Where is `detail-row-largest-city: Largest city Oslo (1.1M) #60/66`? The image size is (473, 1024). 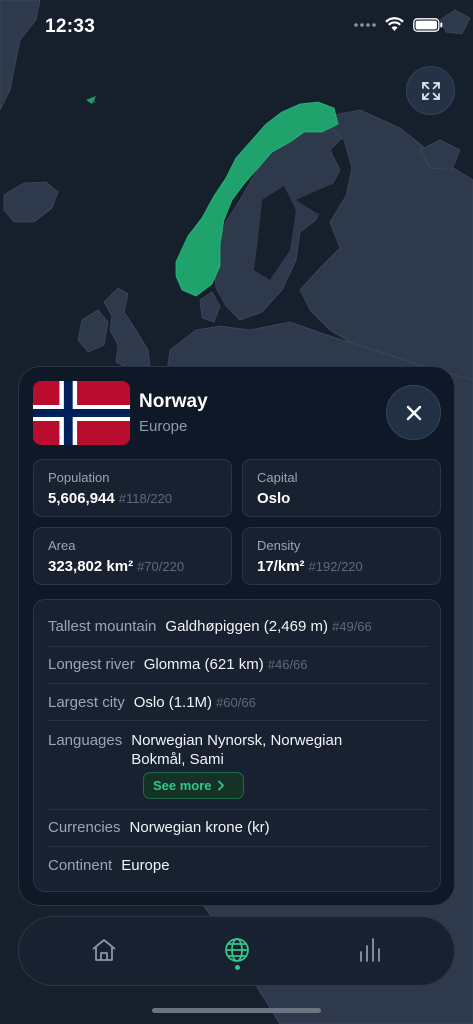
detail-row-largest-city: Largest city Oslo (1.1M) #60/66 is located at coordinates (238, 702).